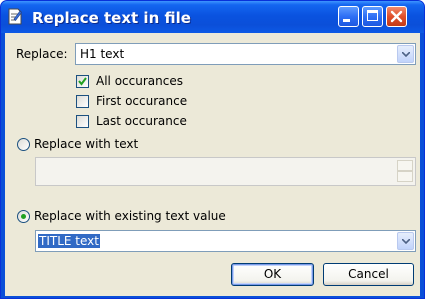 The height and width of the screenshot is (299, 425). What do you see at coordinates (139, 81) in the screenshot?
I see `checkbox-all-occurances-label: All occurances` at bounding box center [139, 81].